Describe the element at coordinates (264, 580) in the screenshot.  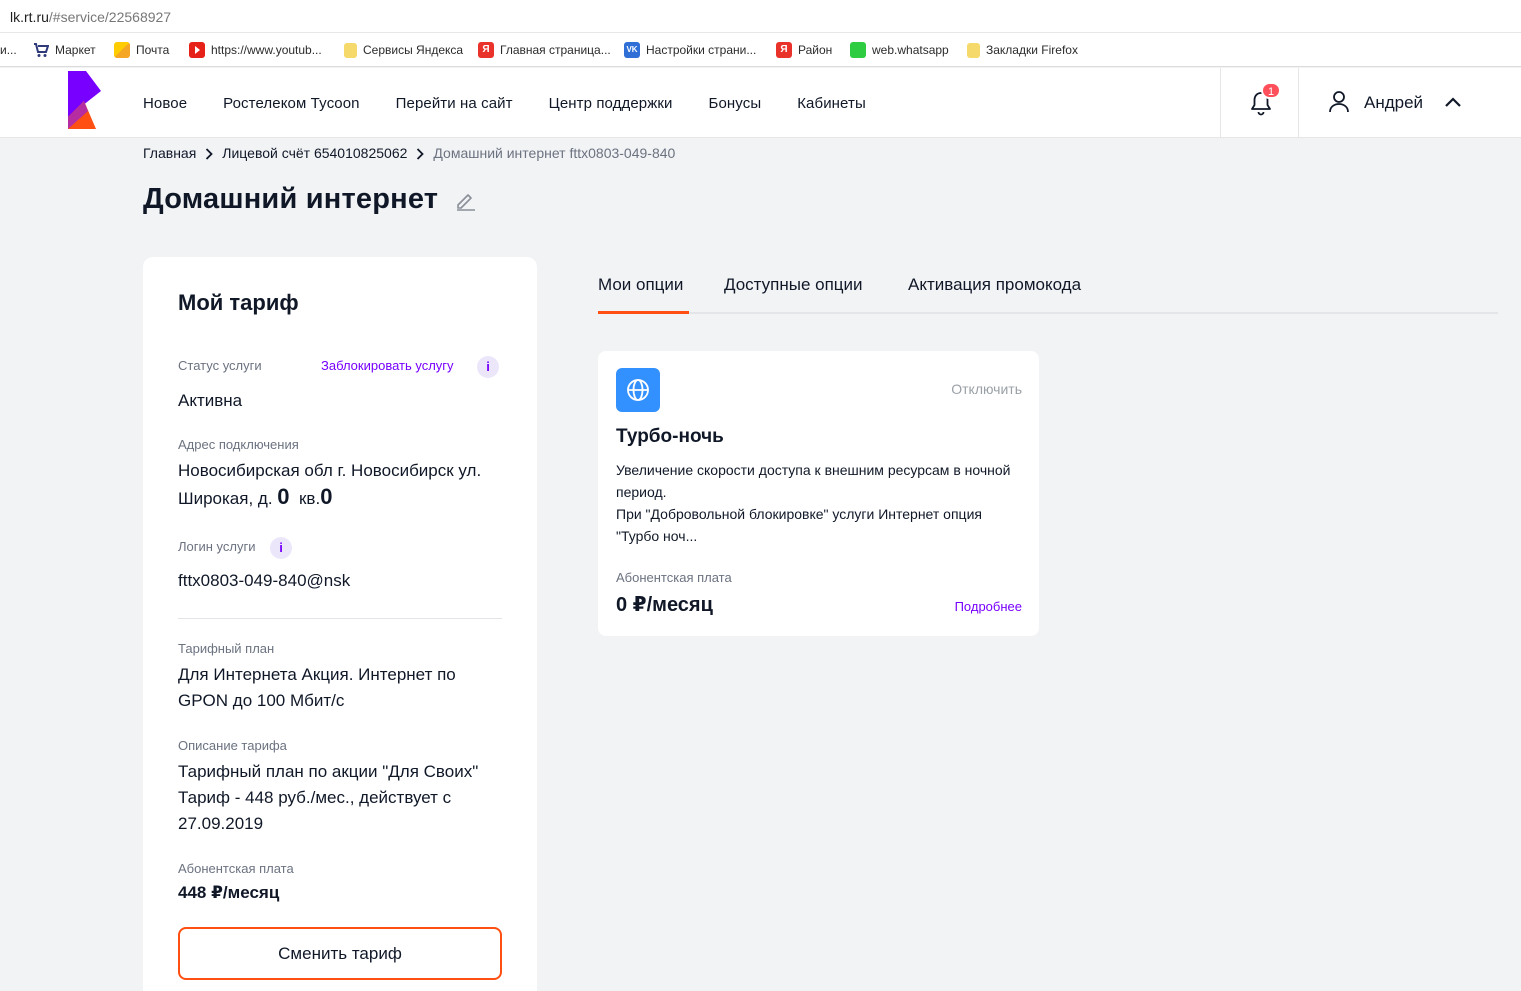
I see `login-value: fttx0803-049-840@nsk` at that location.